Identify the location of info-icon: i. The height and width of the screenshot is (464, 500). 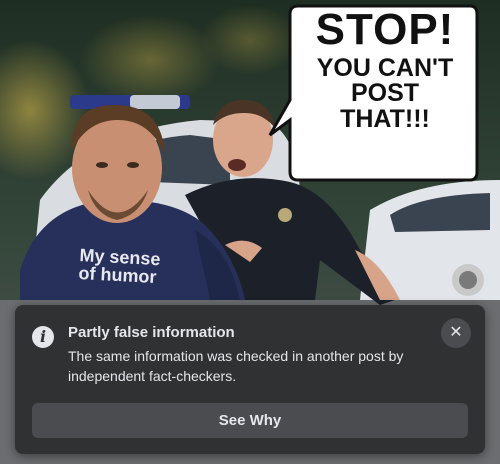
(43, 337).